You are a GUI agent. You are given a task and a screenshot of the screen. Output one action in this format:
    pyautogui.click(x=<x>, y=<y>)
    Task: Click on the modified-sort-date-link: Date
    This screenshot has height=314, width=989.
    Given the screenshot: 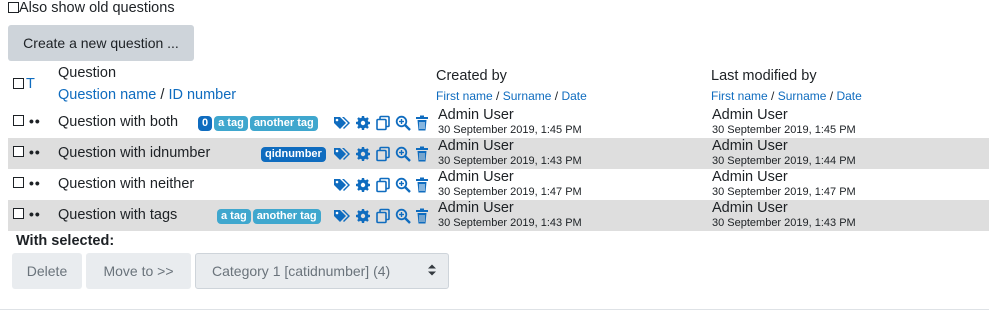 What is the action you would take?
    pyautogui.click(x=848, y=96)
    